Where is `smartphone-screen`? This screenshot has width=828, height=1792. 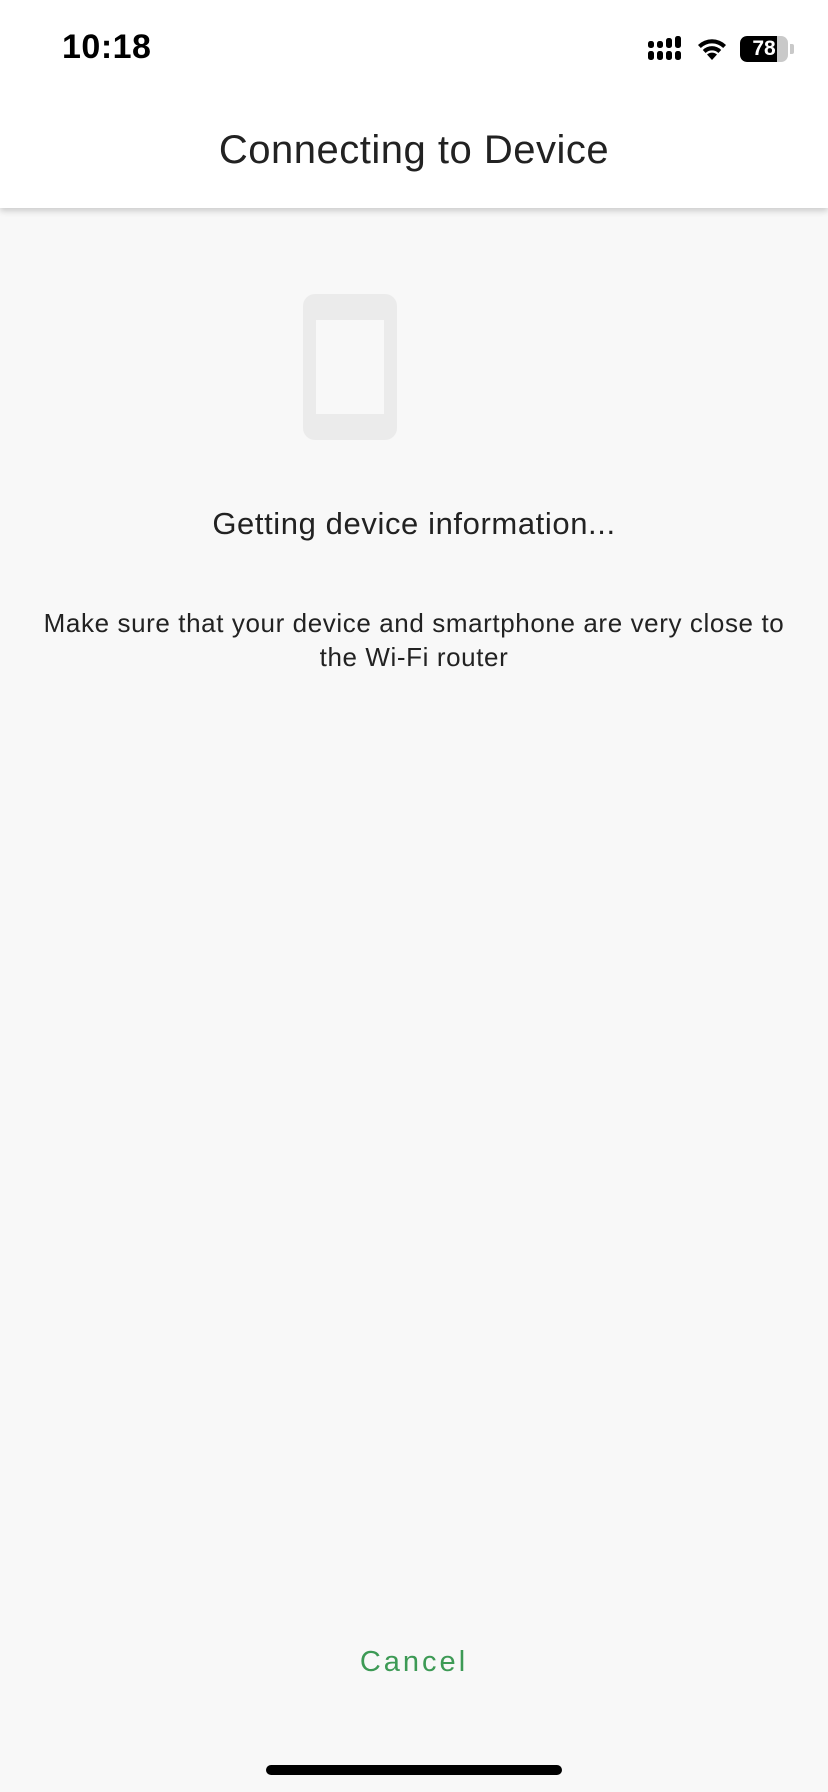
smartphone-screen is located at coordinates (350, 367).